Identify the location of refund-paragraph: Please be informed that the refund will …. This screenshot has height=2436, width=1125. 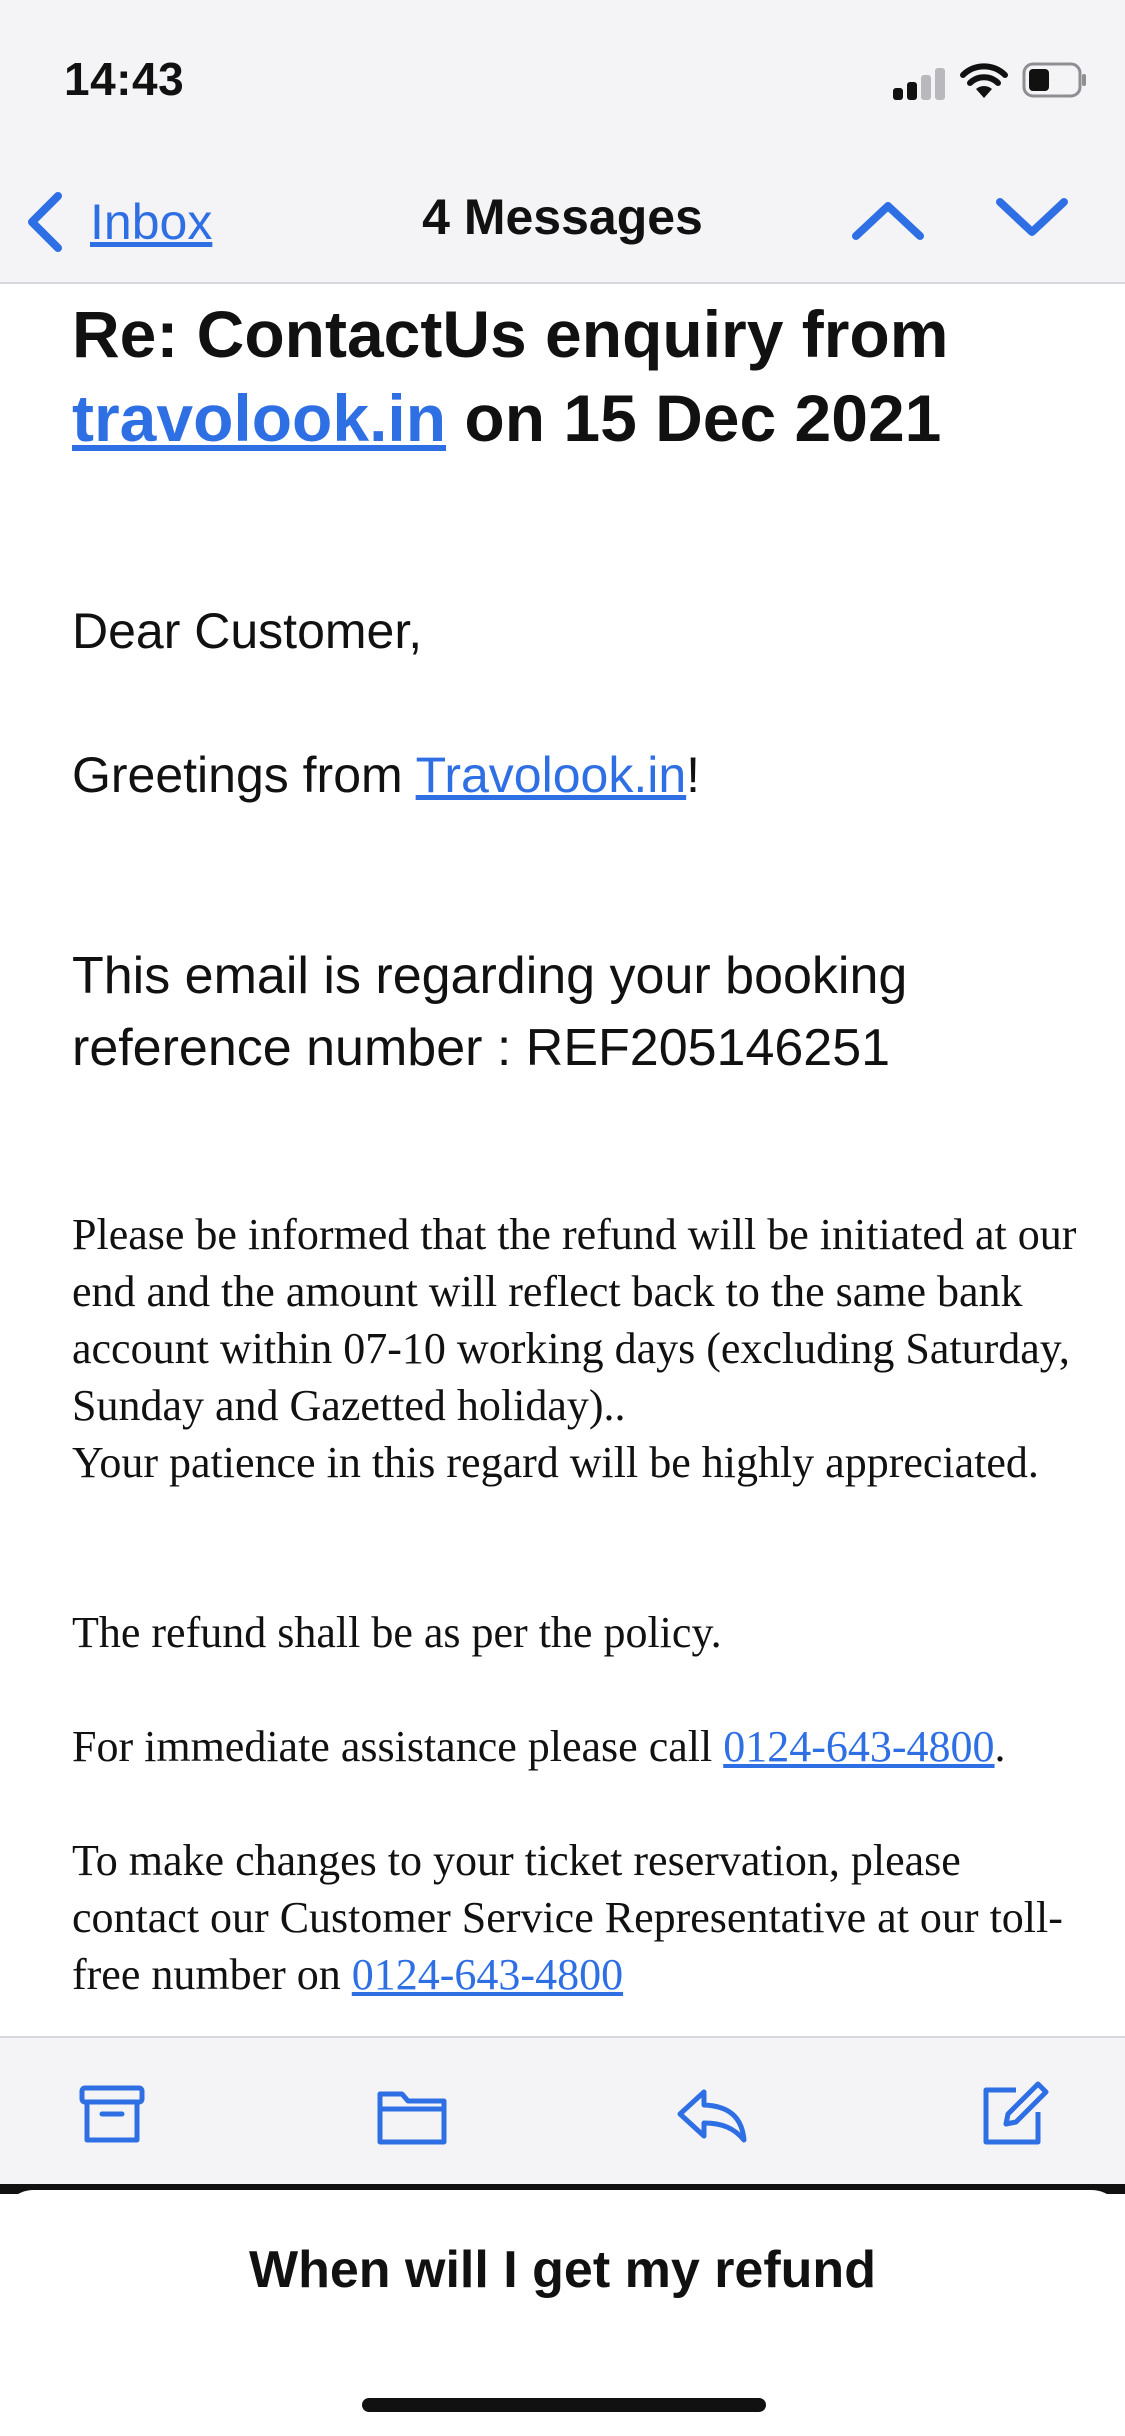
(574, 1320).